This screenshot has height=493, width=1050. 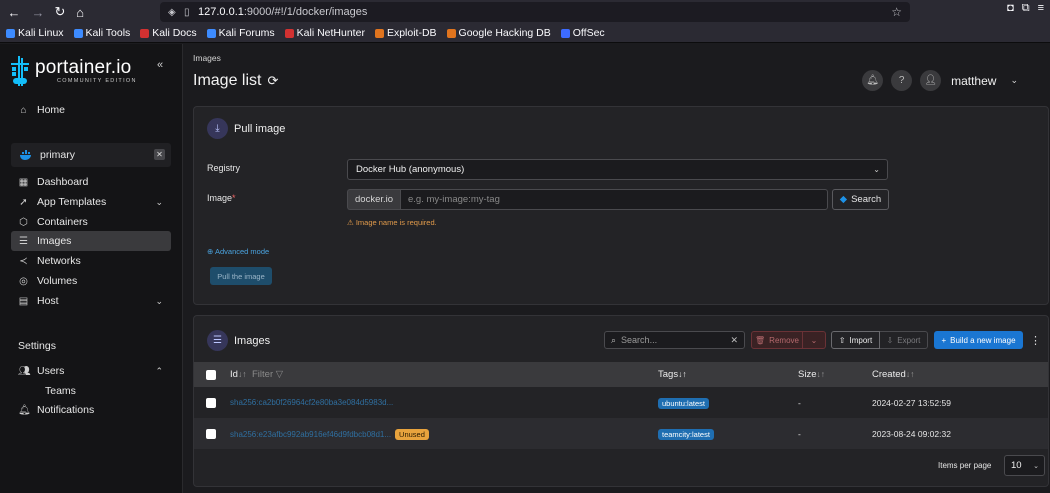 What do you see at coordinates (1035, 340) in the screenshot?
I see `more-options-icon: ⋮` at bounding box center [1035, 340].